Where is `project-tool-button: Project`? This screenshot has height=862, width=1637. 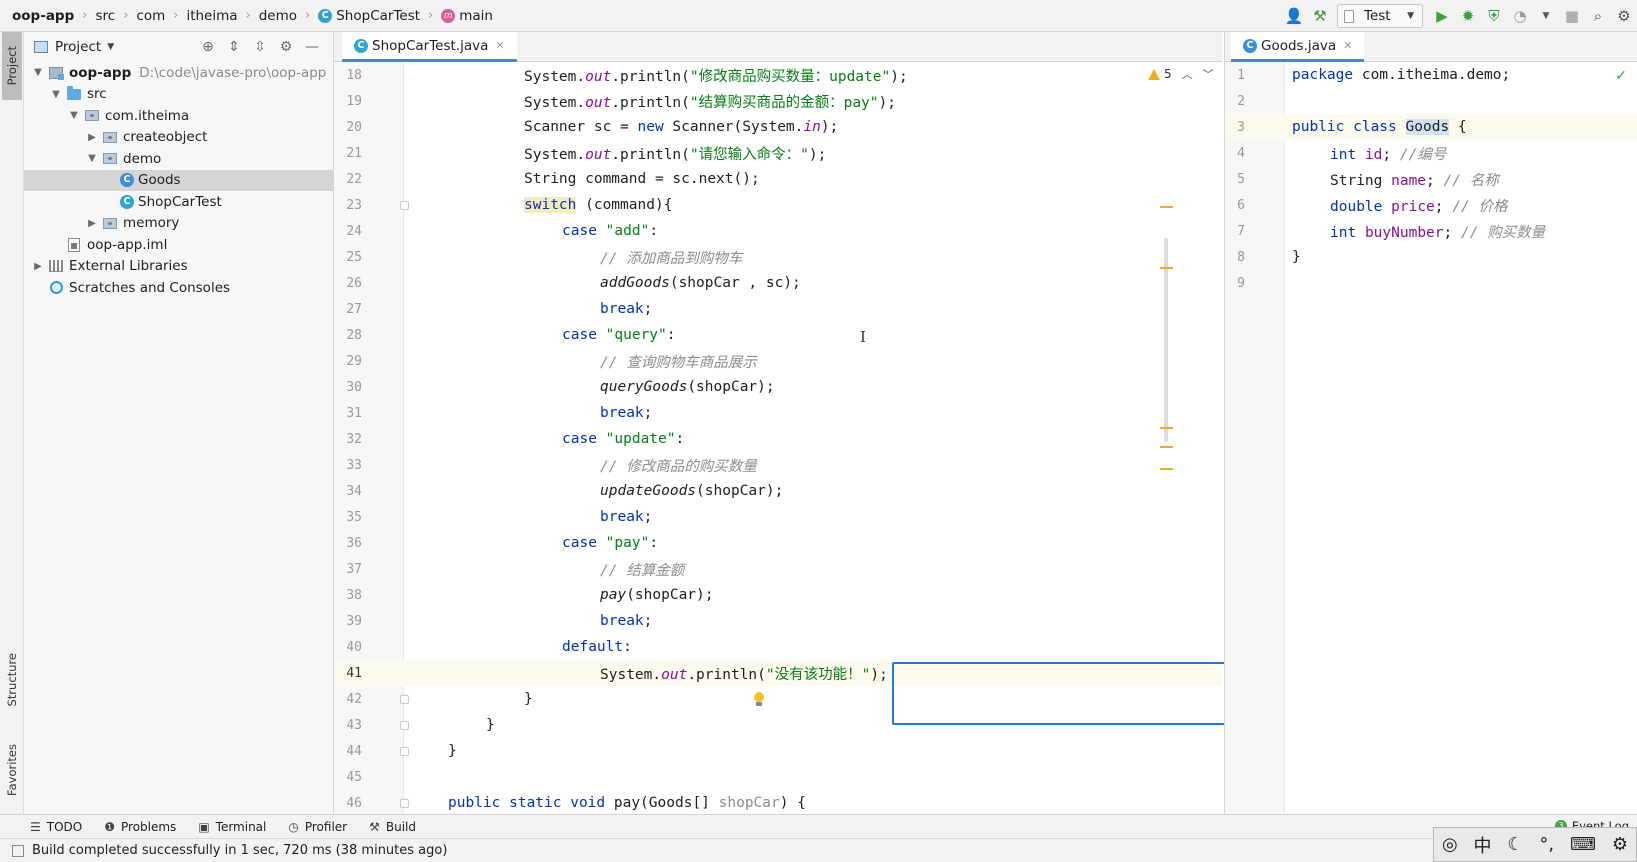
project-tool-button: Project is located at coordinates (12, 66).